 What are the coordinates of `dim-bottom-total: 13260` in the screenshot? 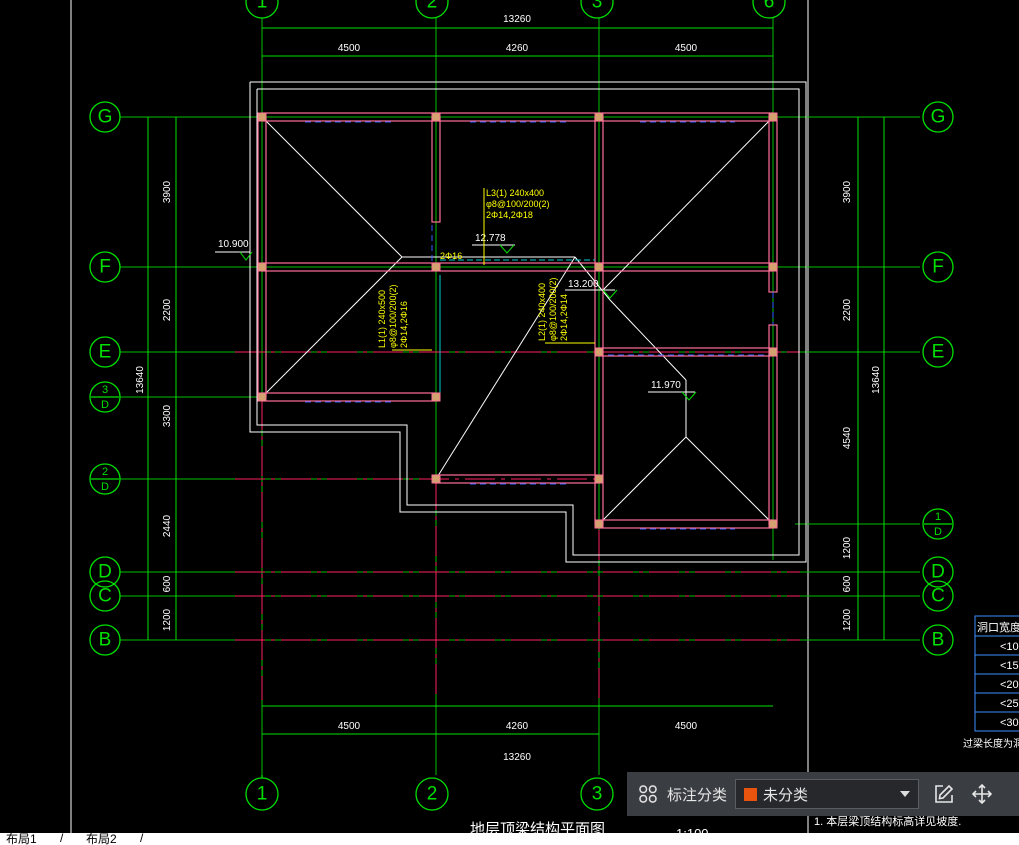 It's located at (517, 757).